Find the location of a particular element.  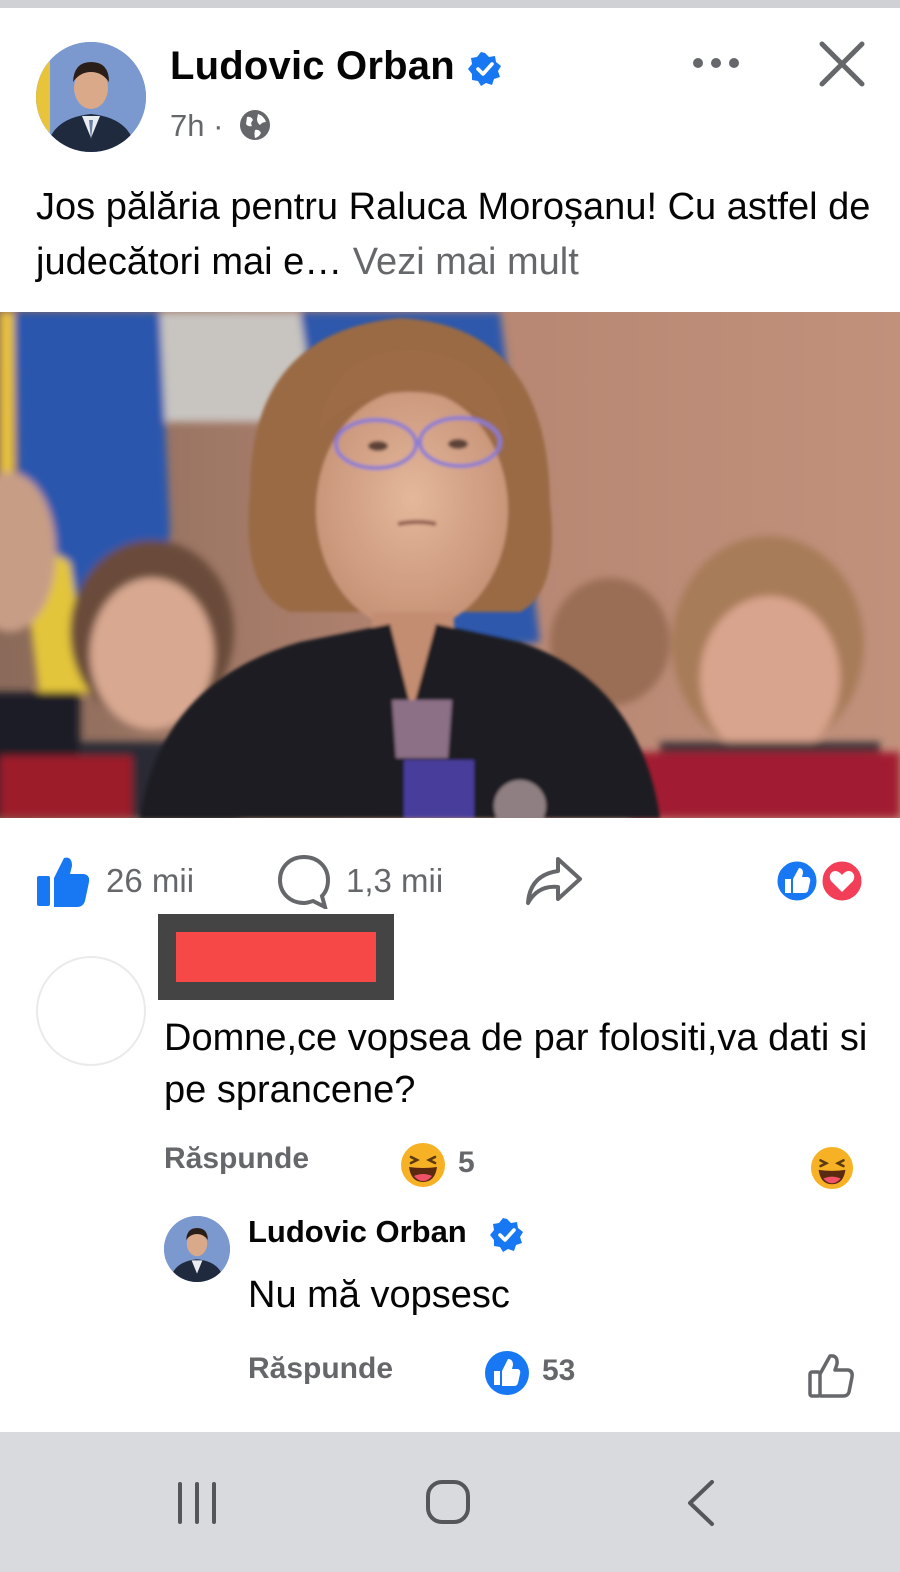

commenter-avatar is located at coordinates (91, 1011).